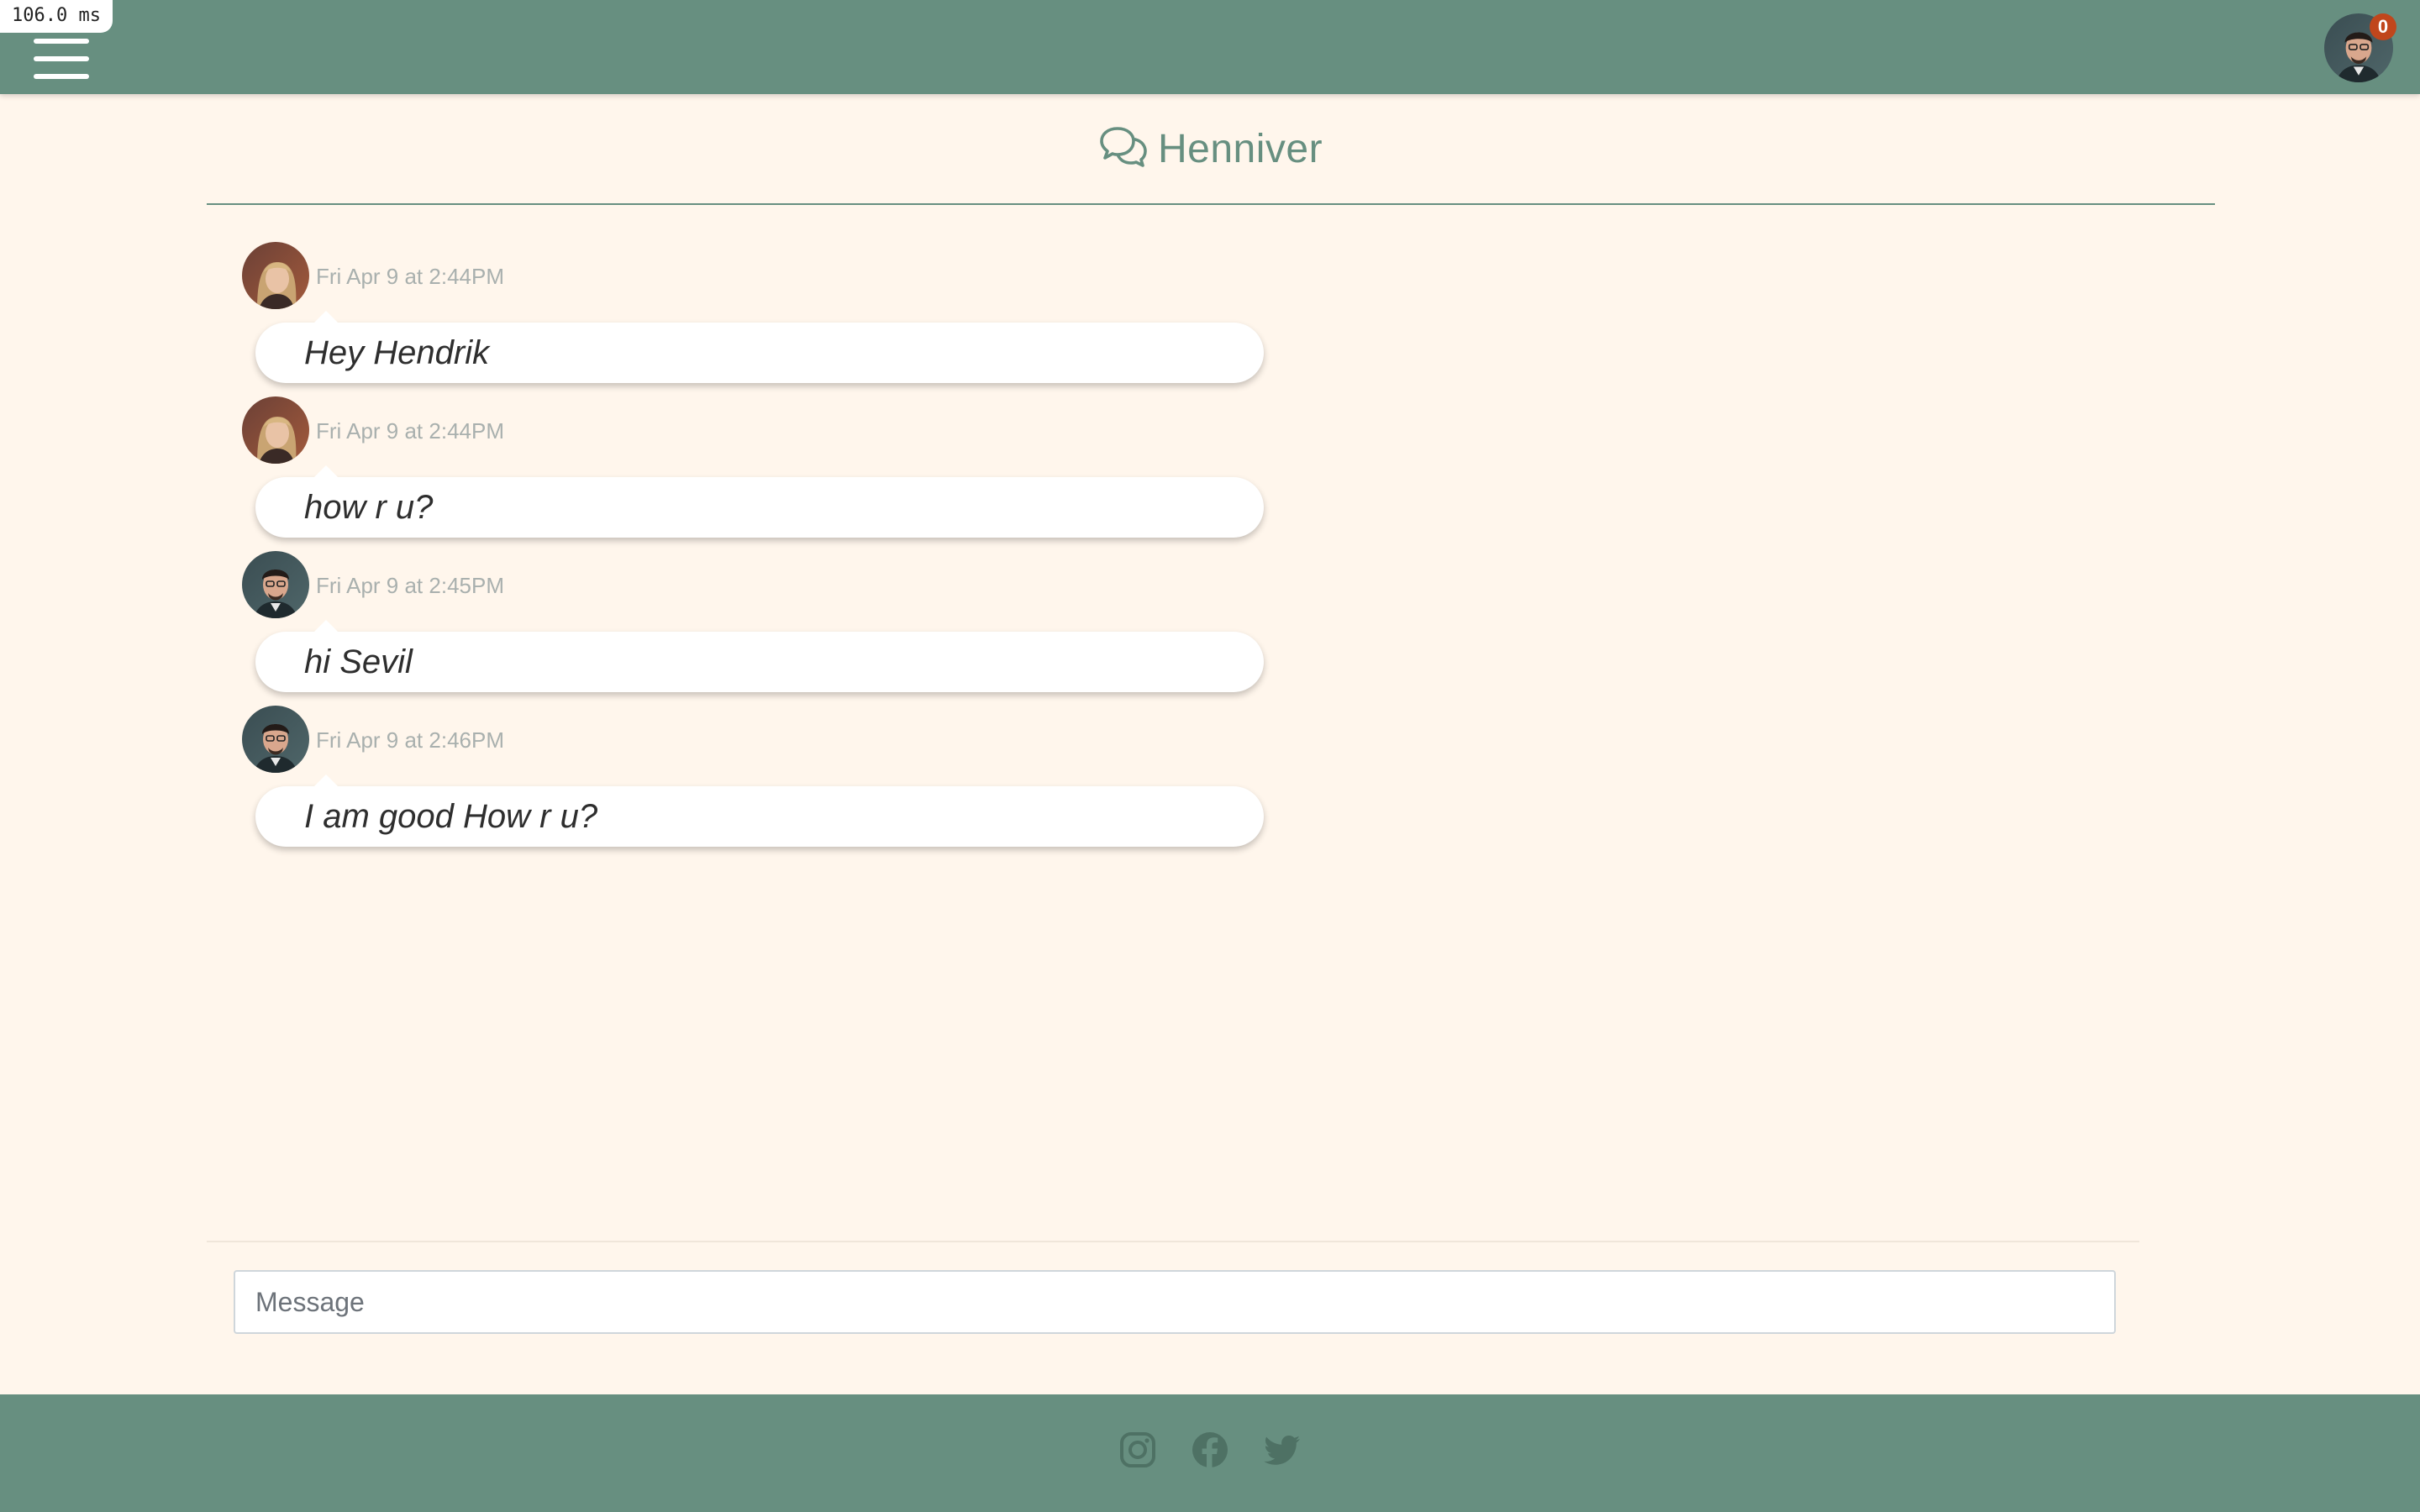  What do you see at coordinates (1210, 47) in the screenshot?
I see `top-navigation-bar: 0` at bounding box center [1210, 47].